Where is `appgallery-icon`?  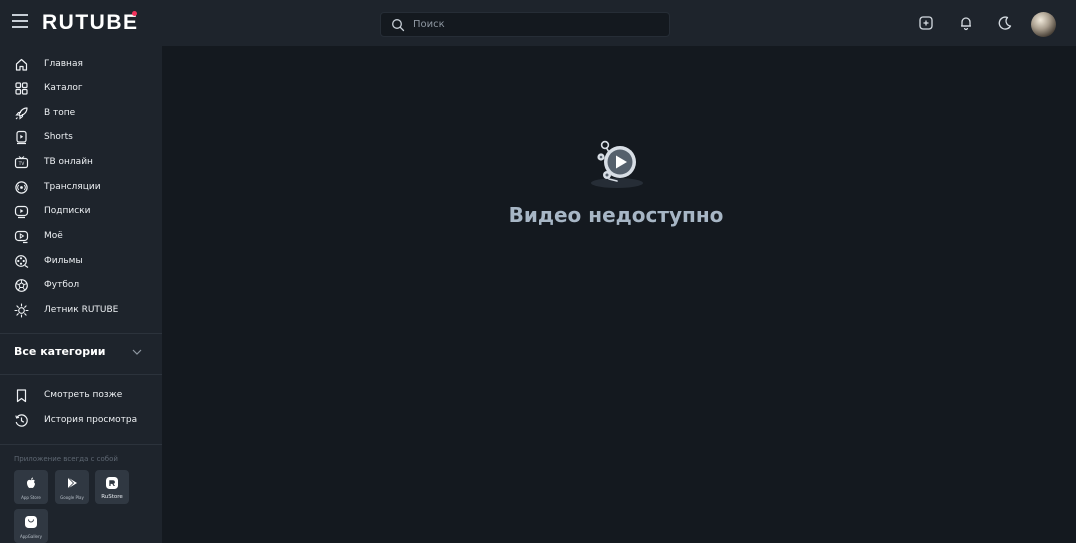 appgallery-icon is located at coordinates (31, 522).